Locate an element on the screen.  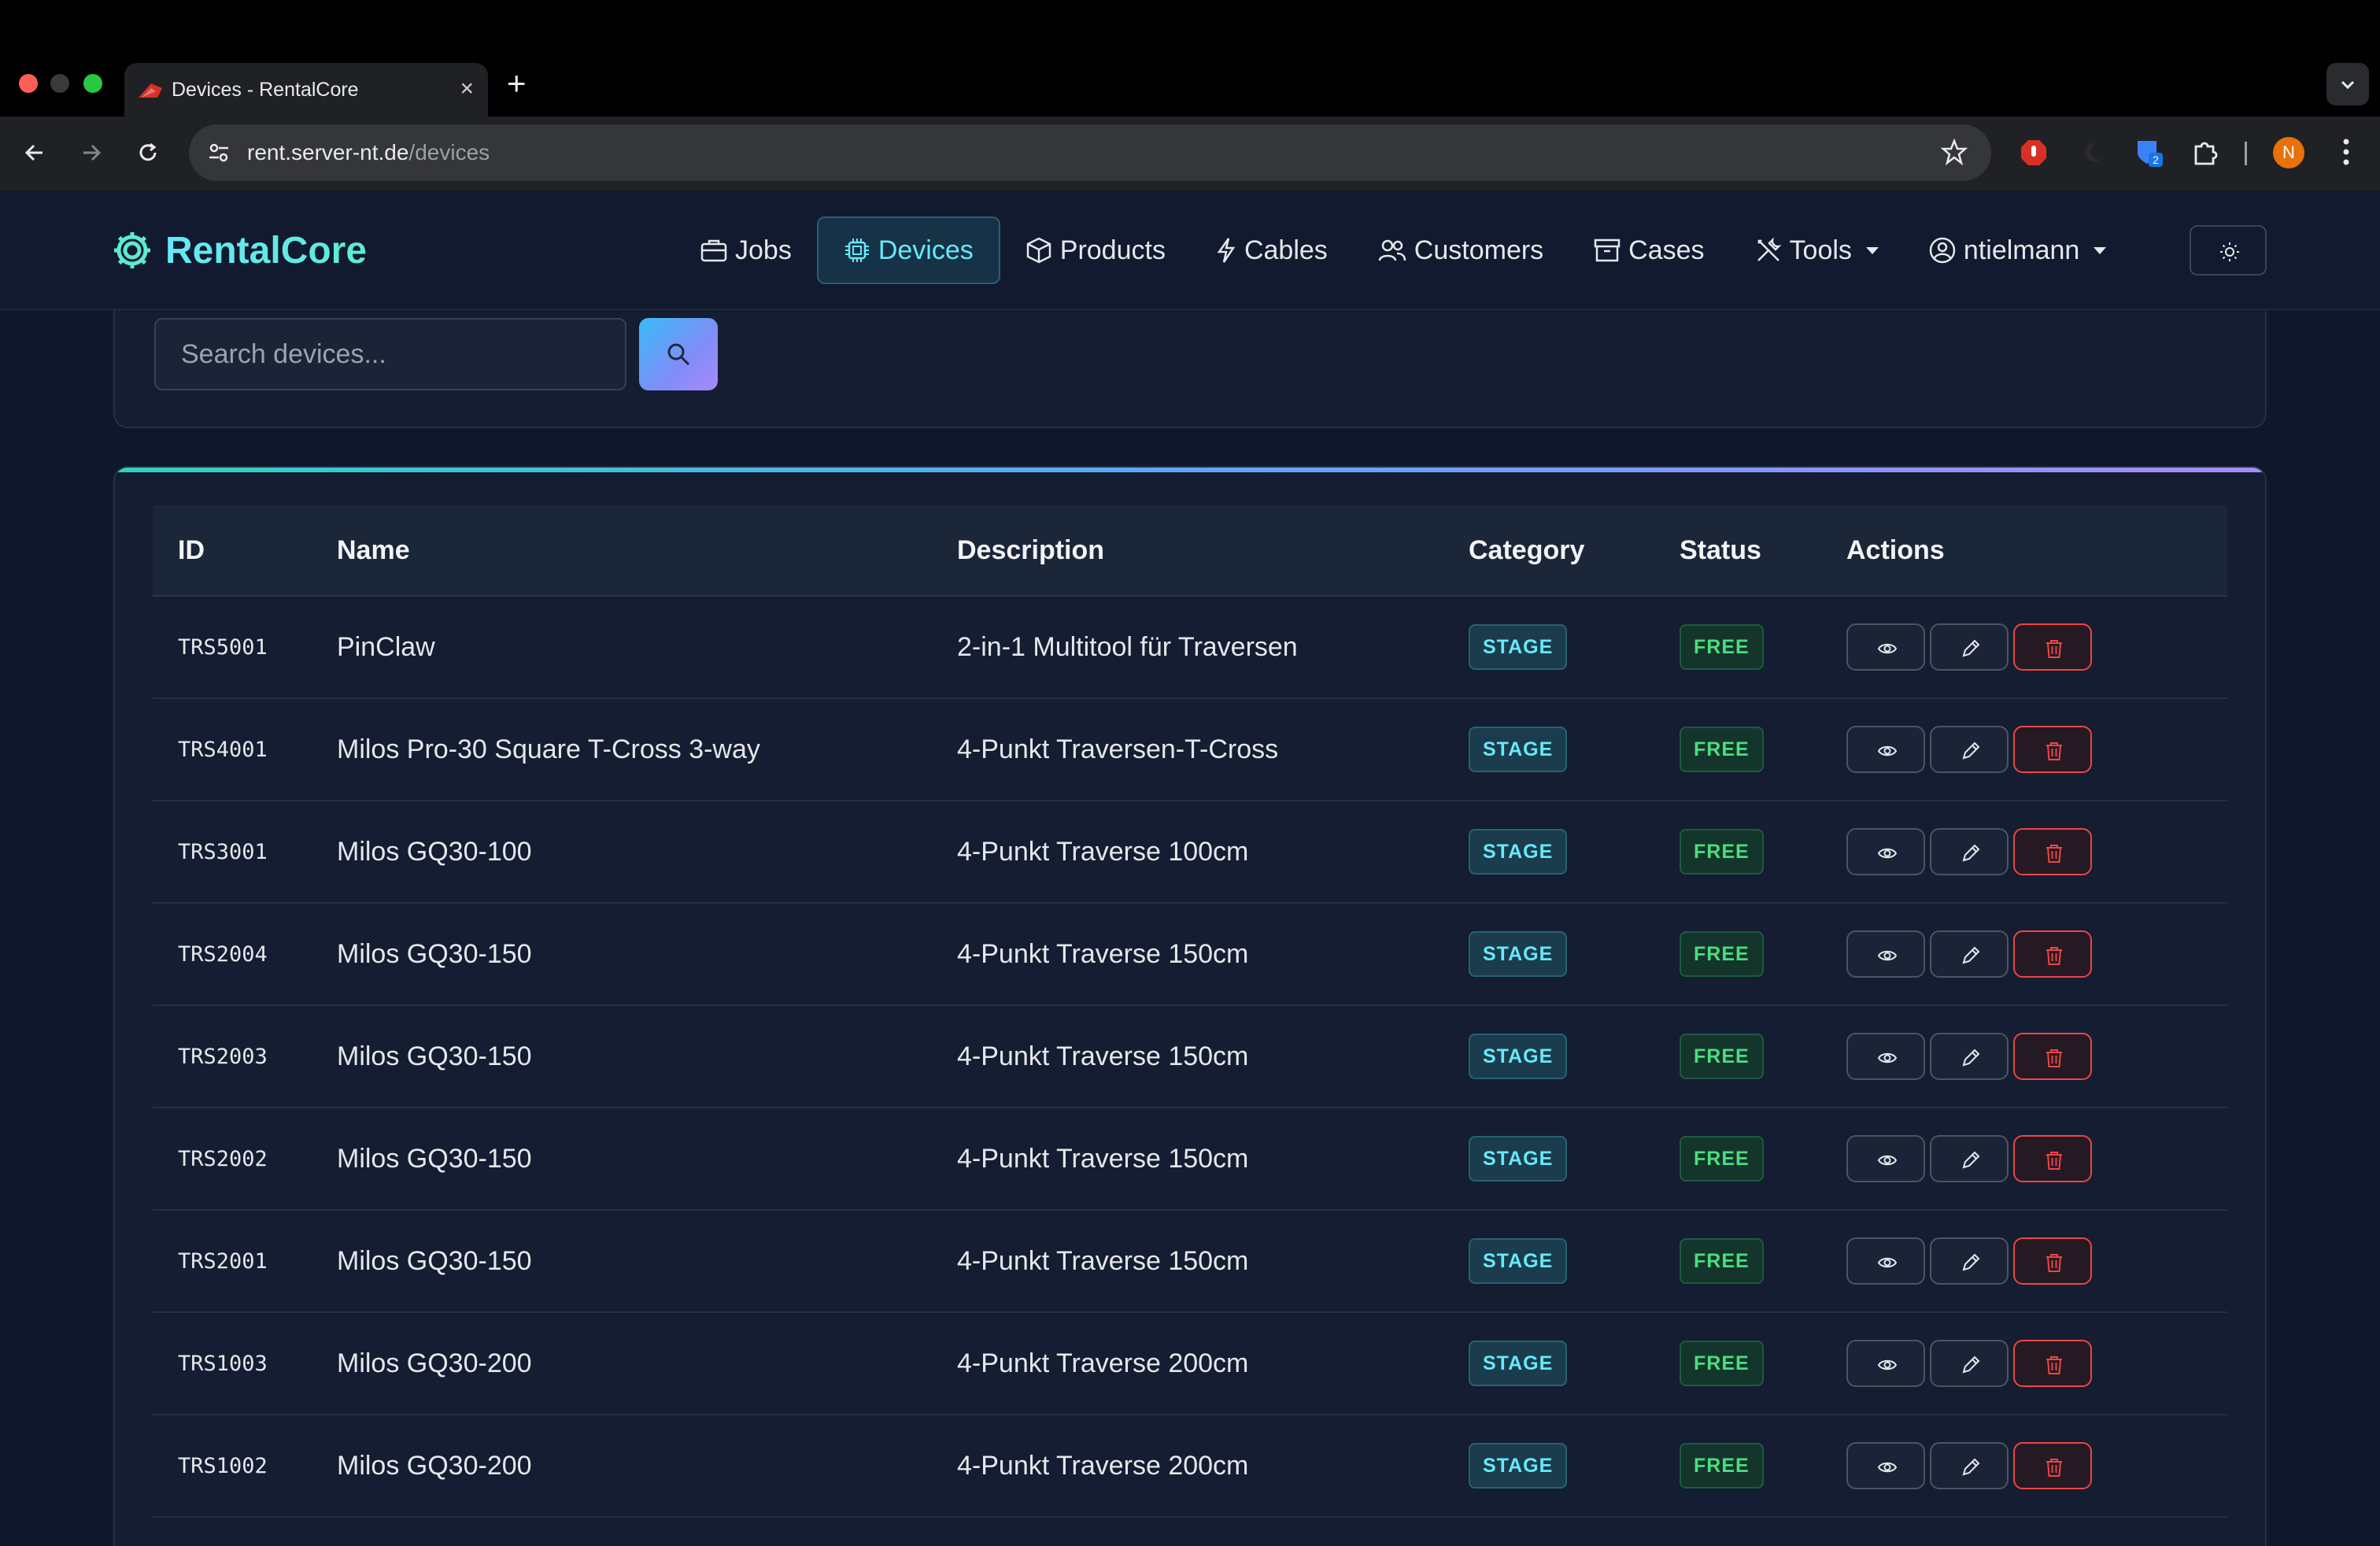
nav-label: Cases is located at coordinates (1667, 250).